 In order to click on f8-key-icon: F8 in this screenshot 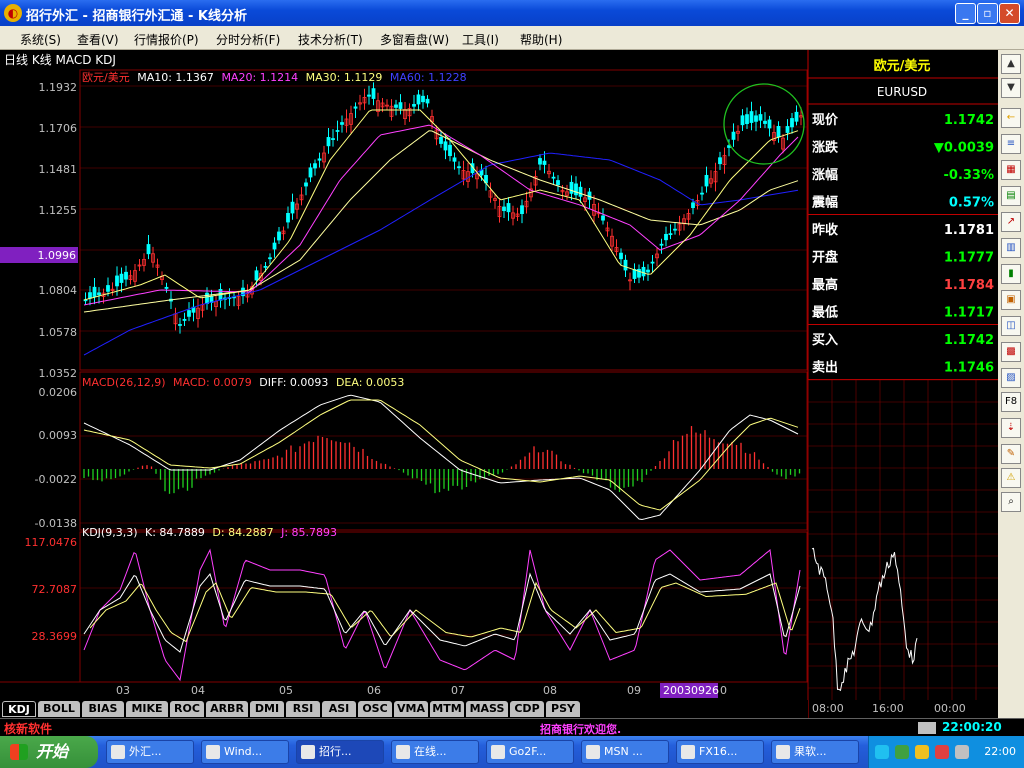, I will do `click(1011, 402)`.